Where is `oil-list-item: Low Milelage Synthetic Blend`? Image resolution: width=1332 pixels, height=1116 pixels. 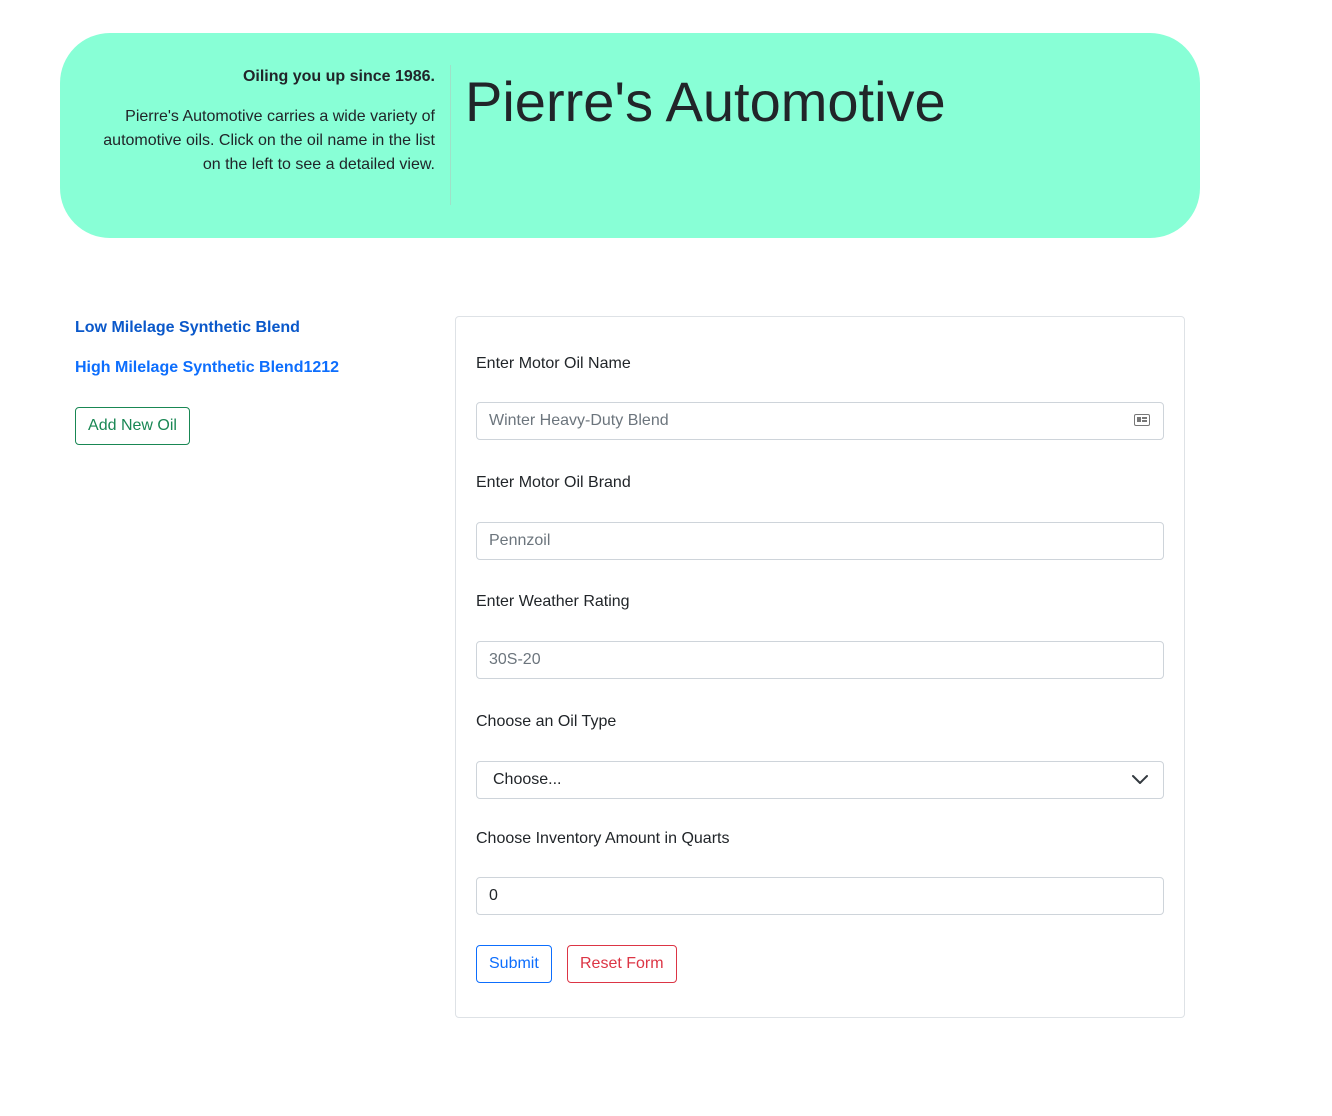
oil-list-item: Low Milelage Synthetic Blend is located at coordinates (255, 328).